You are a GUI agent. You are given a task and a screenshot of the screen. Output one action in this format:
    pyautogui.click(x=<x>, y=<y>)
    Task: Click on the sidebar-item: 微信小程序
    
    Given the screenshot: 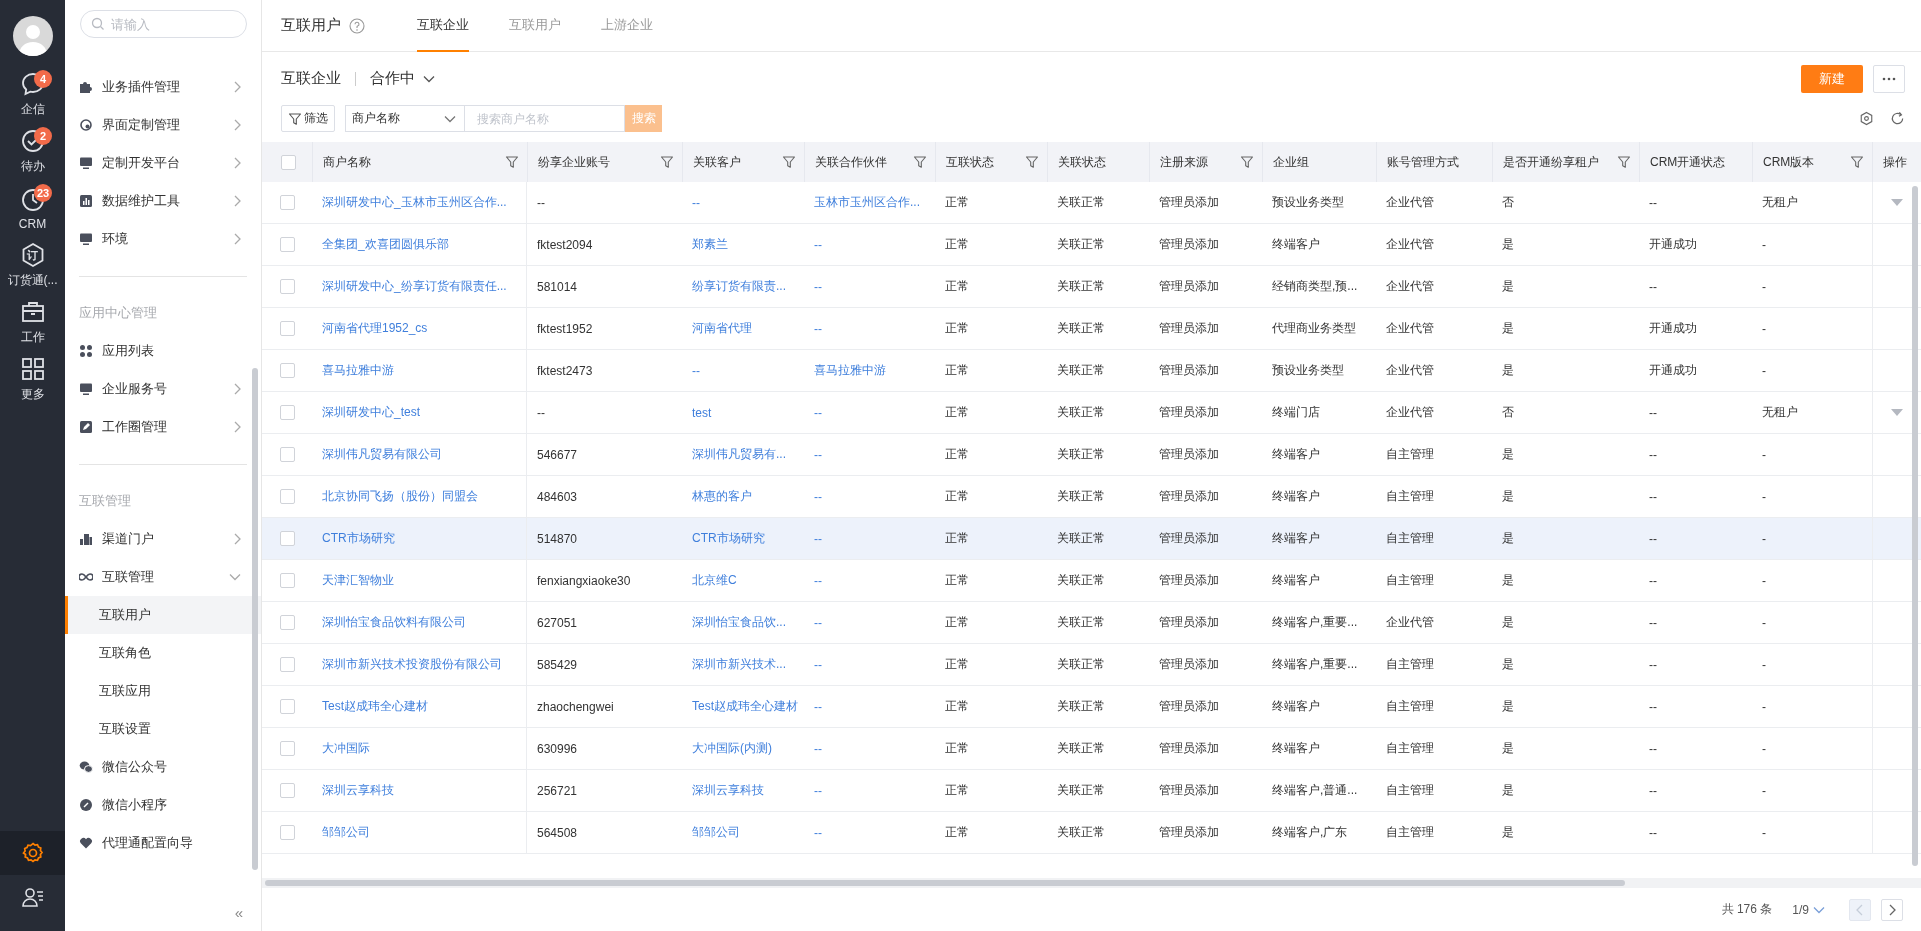 What is the action you would take?
    pyautogui.click(x=163, y=805)
    